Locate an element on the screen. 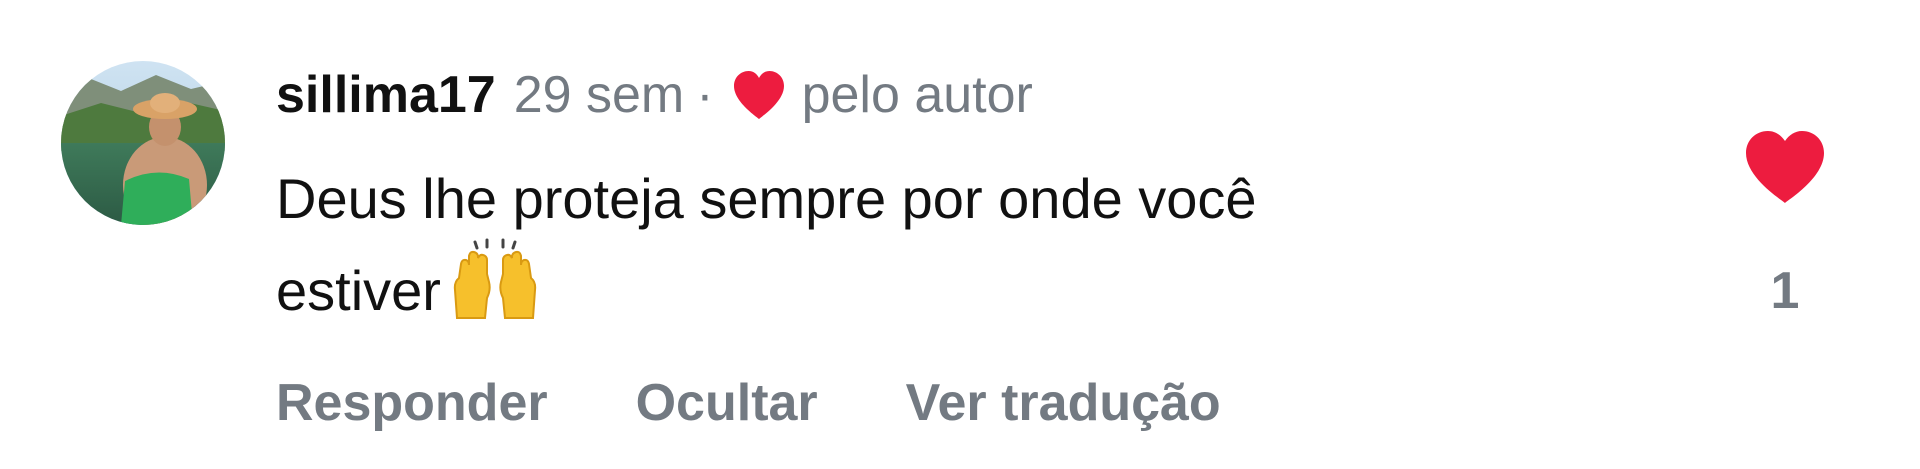 This screenshot has width=1920, height=469. comment-timestamp: 29 sem is located at coordinates (599, 95).